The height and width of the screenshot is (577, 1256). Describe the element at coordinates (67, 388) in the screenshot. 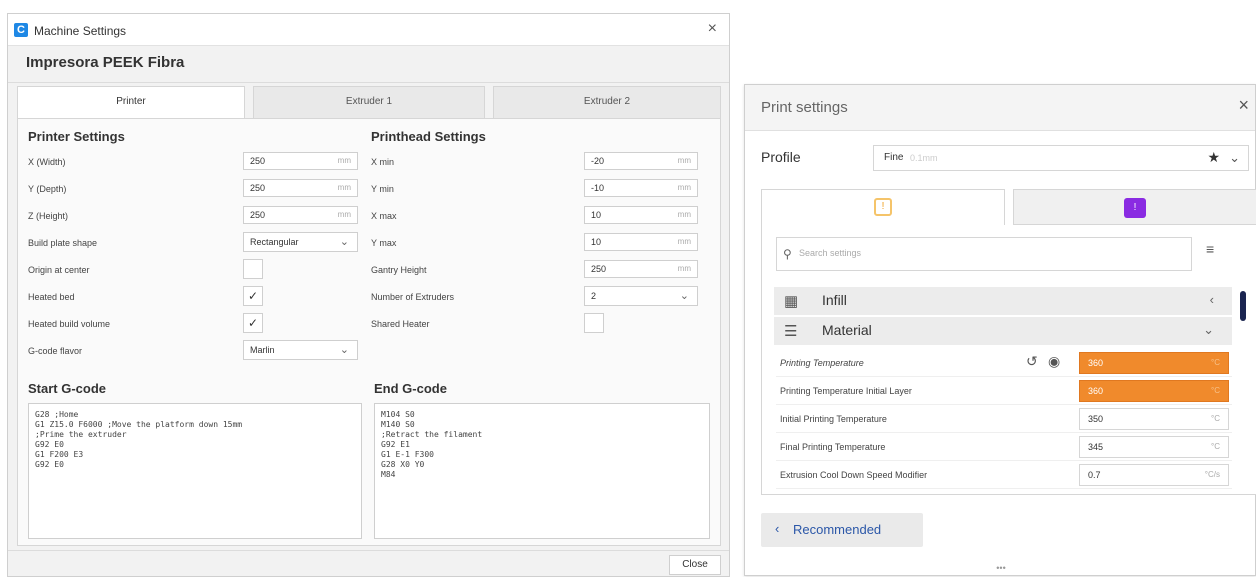

I see `start-gcode-heading: Start G-code` at that location.